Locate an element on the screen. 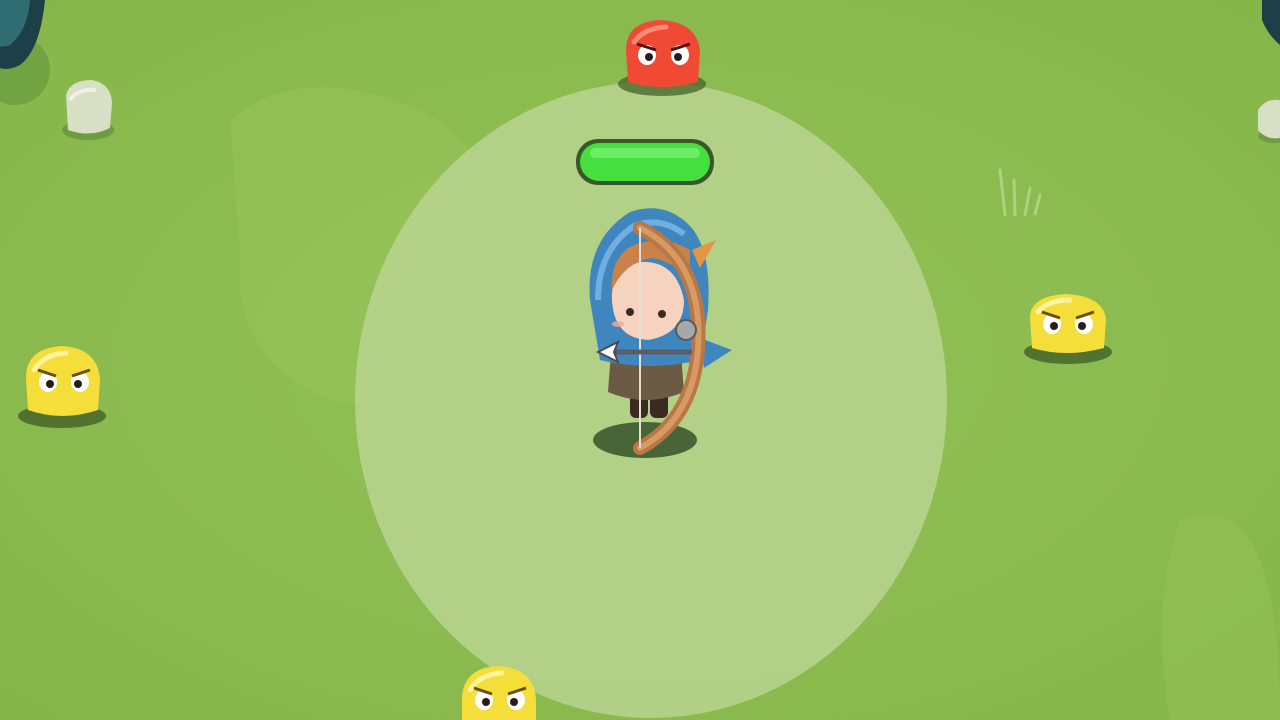  yellow-slime-enemy-right is located at coordinates (1068, 329).